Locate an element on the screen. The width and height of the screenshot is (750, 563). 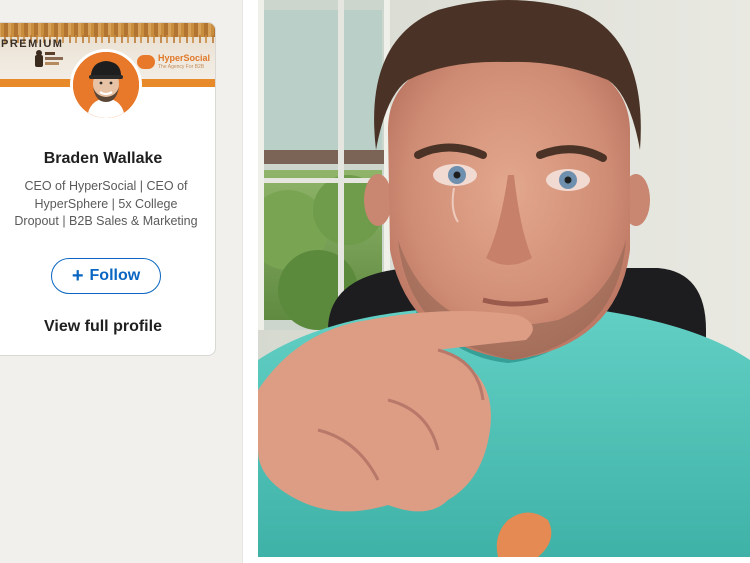
view-full-profile-link: View full profile is located at coordinates (107, 327).